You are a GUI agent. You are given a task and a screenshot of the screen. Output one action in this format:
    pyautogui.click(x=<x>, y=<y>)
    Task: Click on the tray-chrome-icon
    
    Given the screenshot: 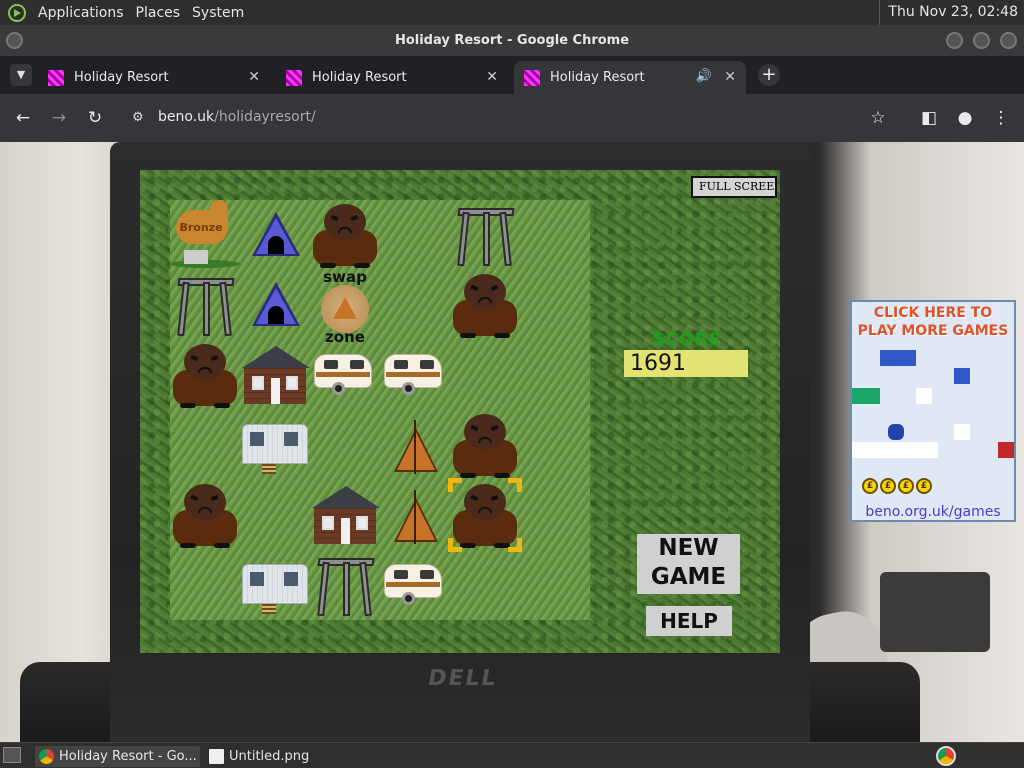 What is the action you would take?
    pyautogui.click(x=946, y=756)
    